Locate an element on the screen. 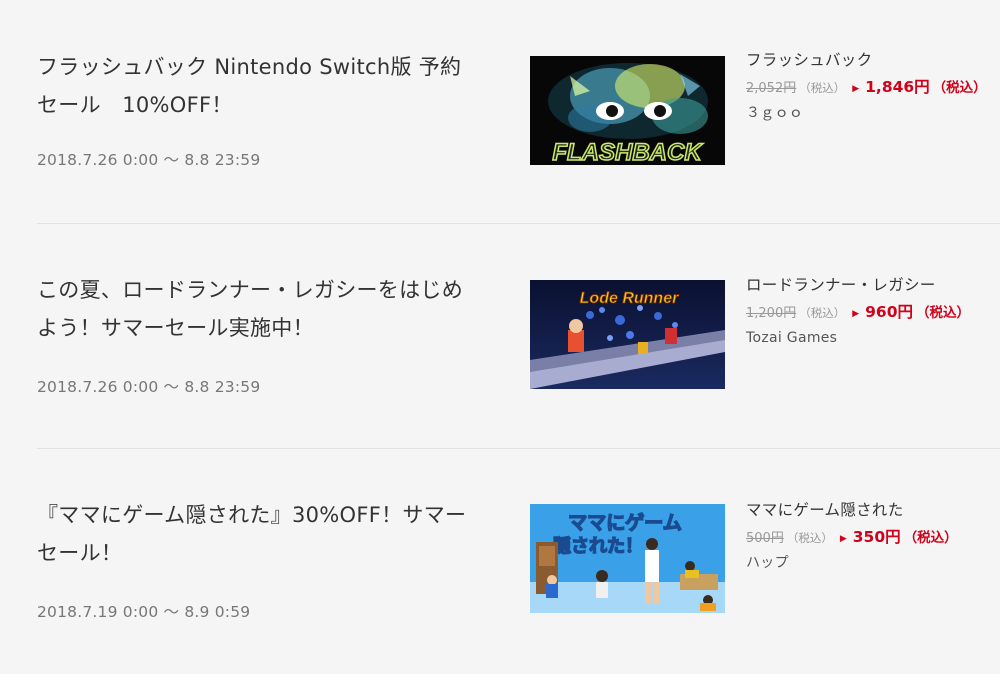  game-info: ママにゲーム隠された 500円 （税込） ▶ 350円 （税込） ハップ is located at coordinates (873, 536).